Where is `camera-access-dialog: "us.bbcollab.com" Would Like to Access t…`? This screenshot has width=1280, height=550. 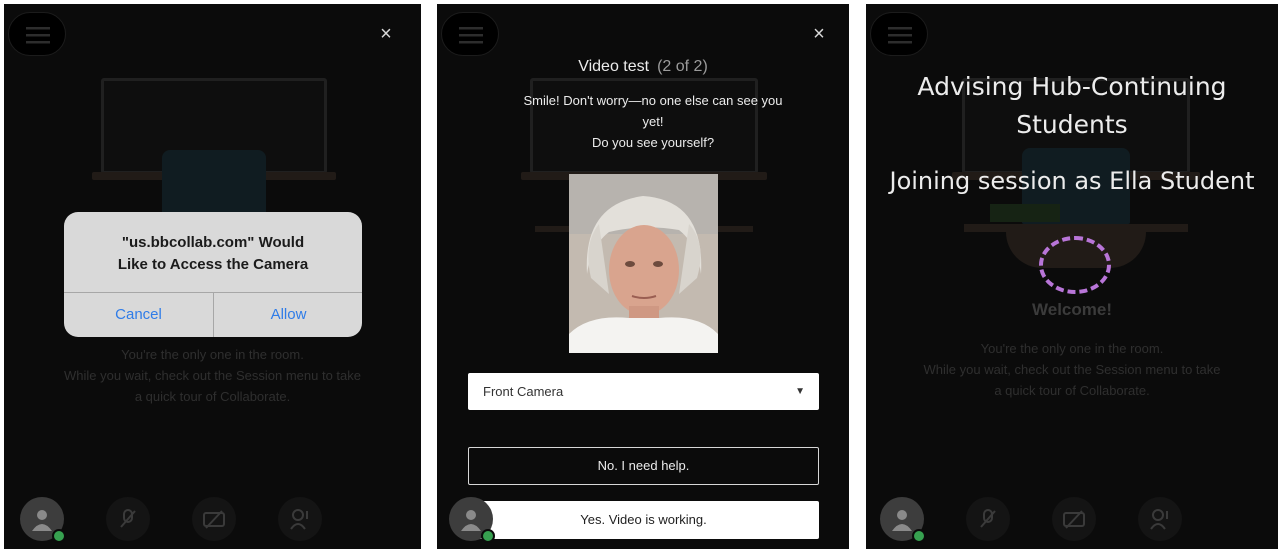
camera-access-dialog: "us.bbcollab.com" Would Like to Access t… is located at coordinates (213, 274).